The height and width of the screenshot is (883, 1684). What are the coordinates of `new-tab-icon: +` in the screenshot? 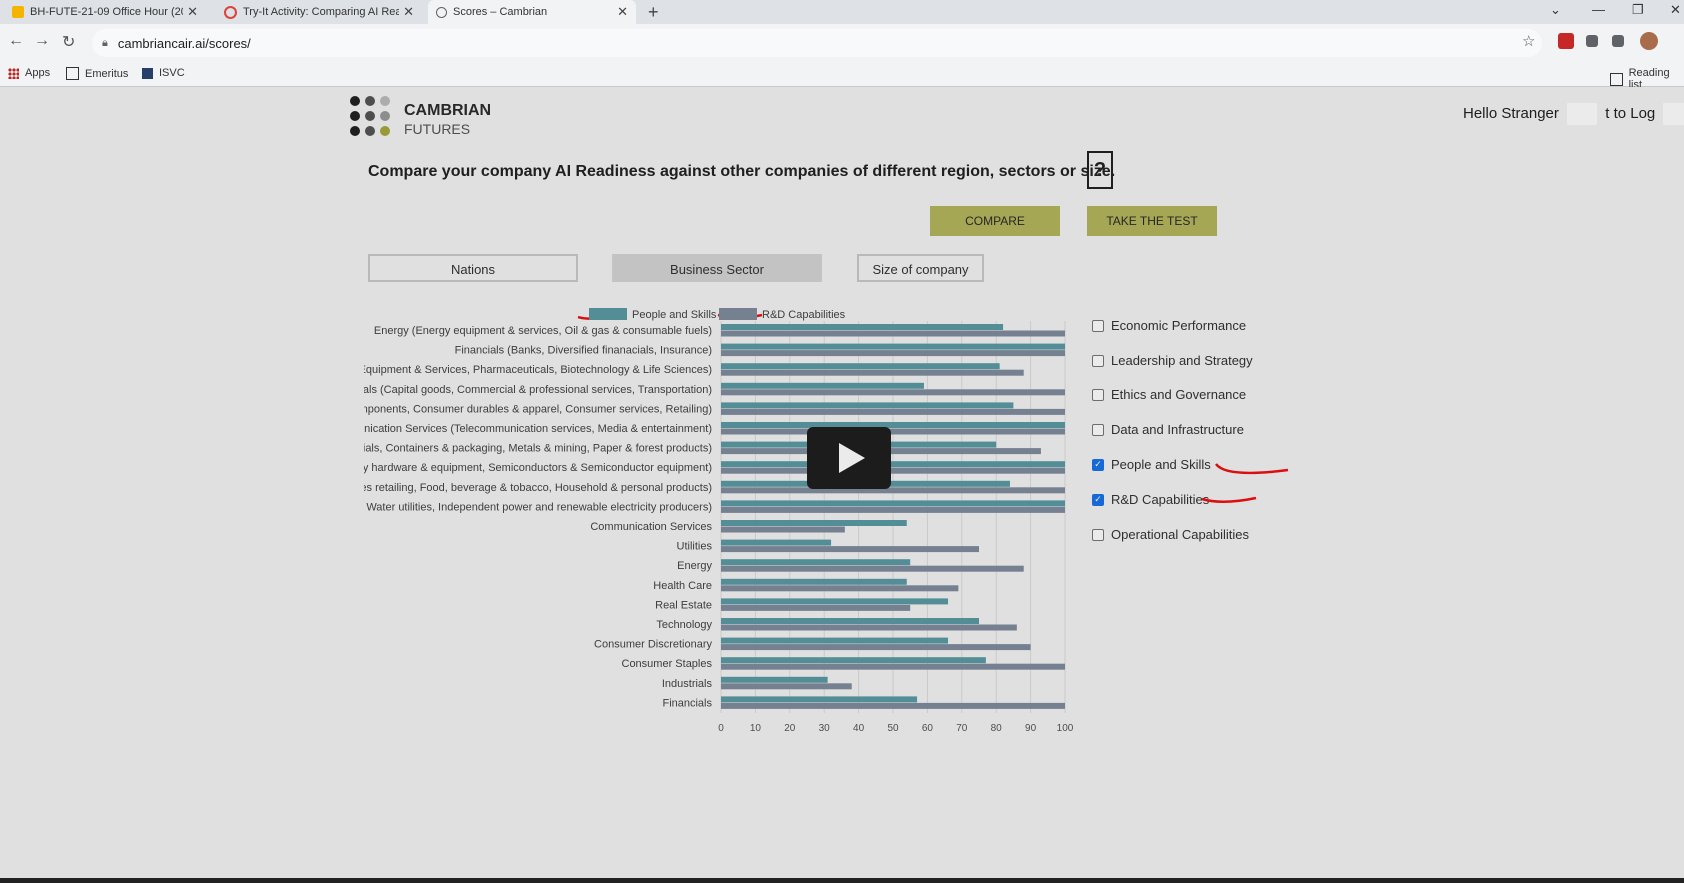 It's located at (653, 12).